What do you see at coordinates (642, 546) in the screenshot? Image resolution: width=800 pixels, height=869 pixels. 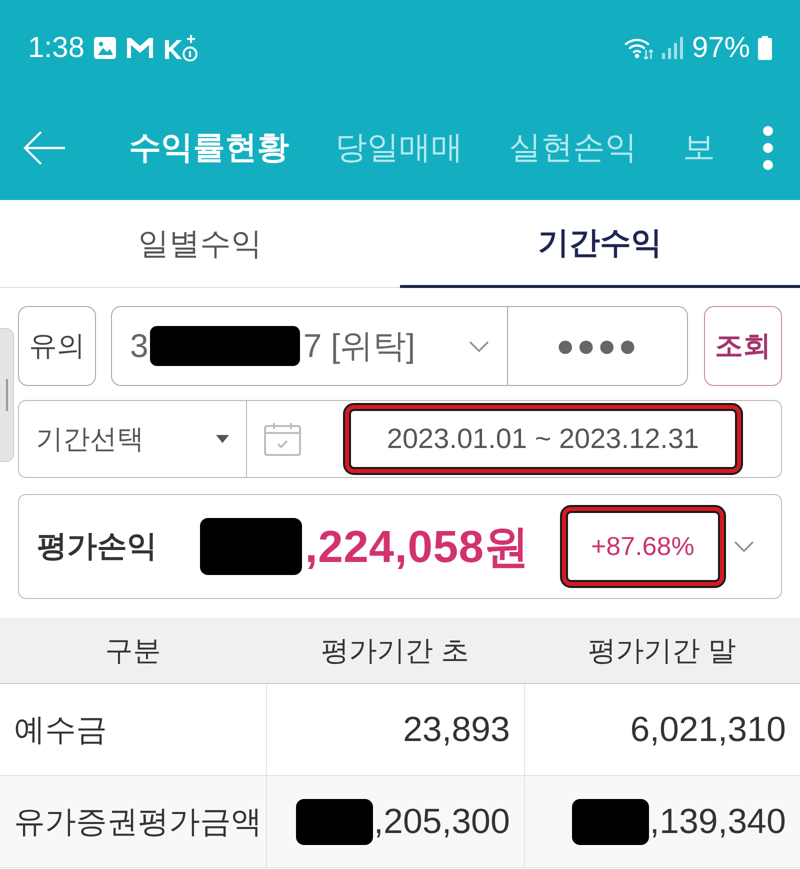 I see `profit-rate: +87.68%` at bounding box center [642, 546].